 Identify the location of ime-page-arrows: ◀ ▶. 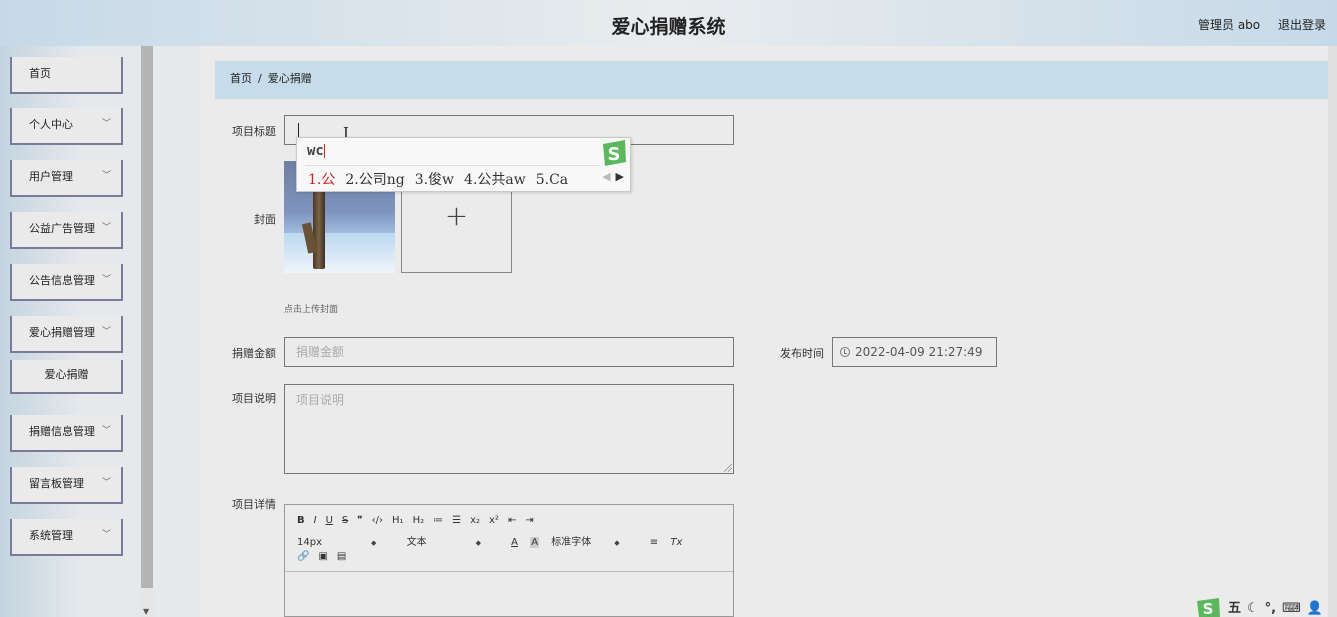
(613, 176).